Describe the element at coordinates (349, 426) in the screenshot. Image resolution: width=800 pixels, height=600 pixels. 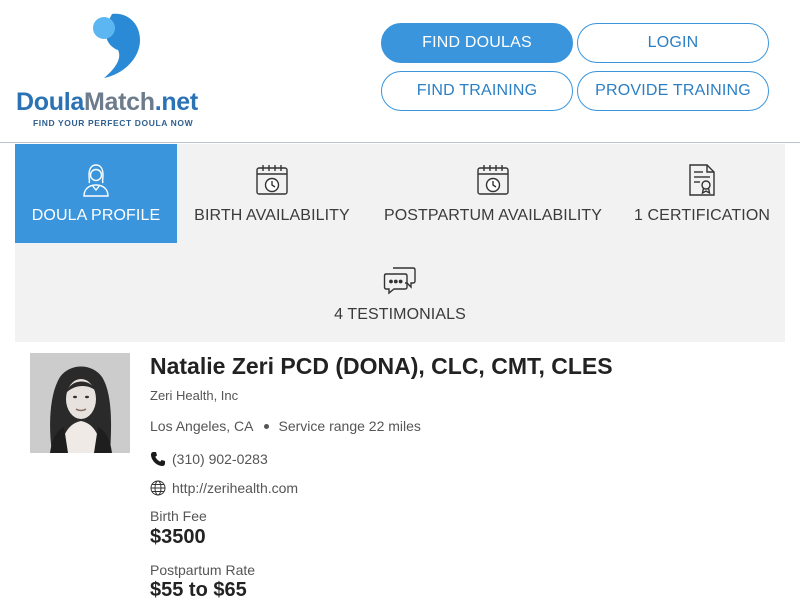
I see `service-range-text: Service range 22 miles` at that location.